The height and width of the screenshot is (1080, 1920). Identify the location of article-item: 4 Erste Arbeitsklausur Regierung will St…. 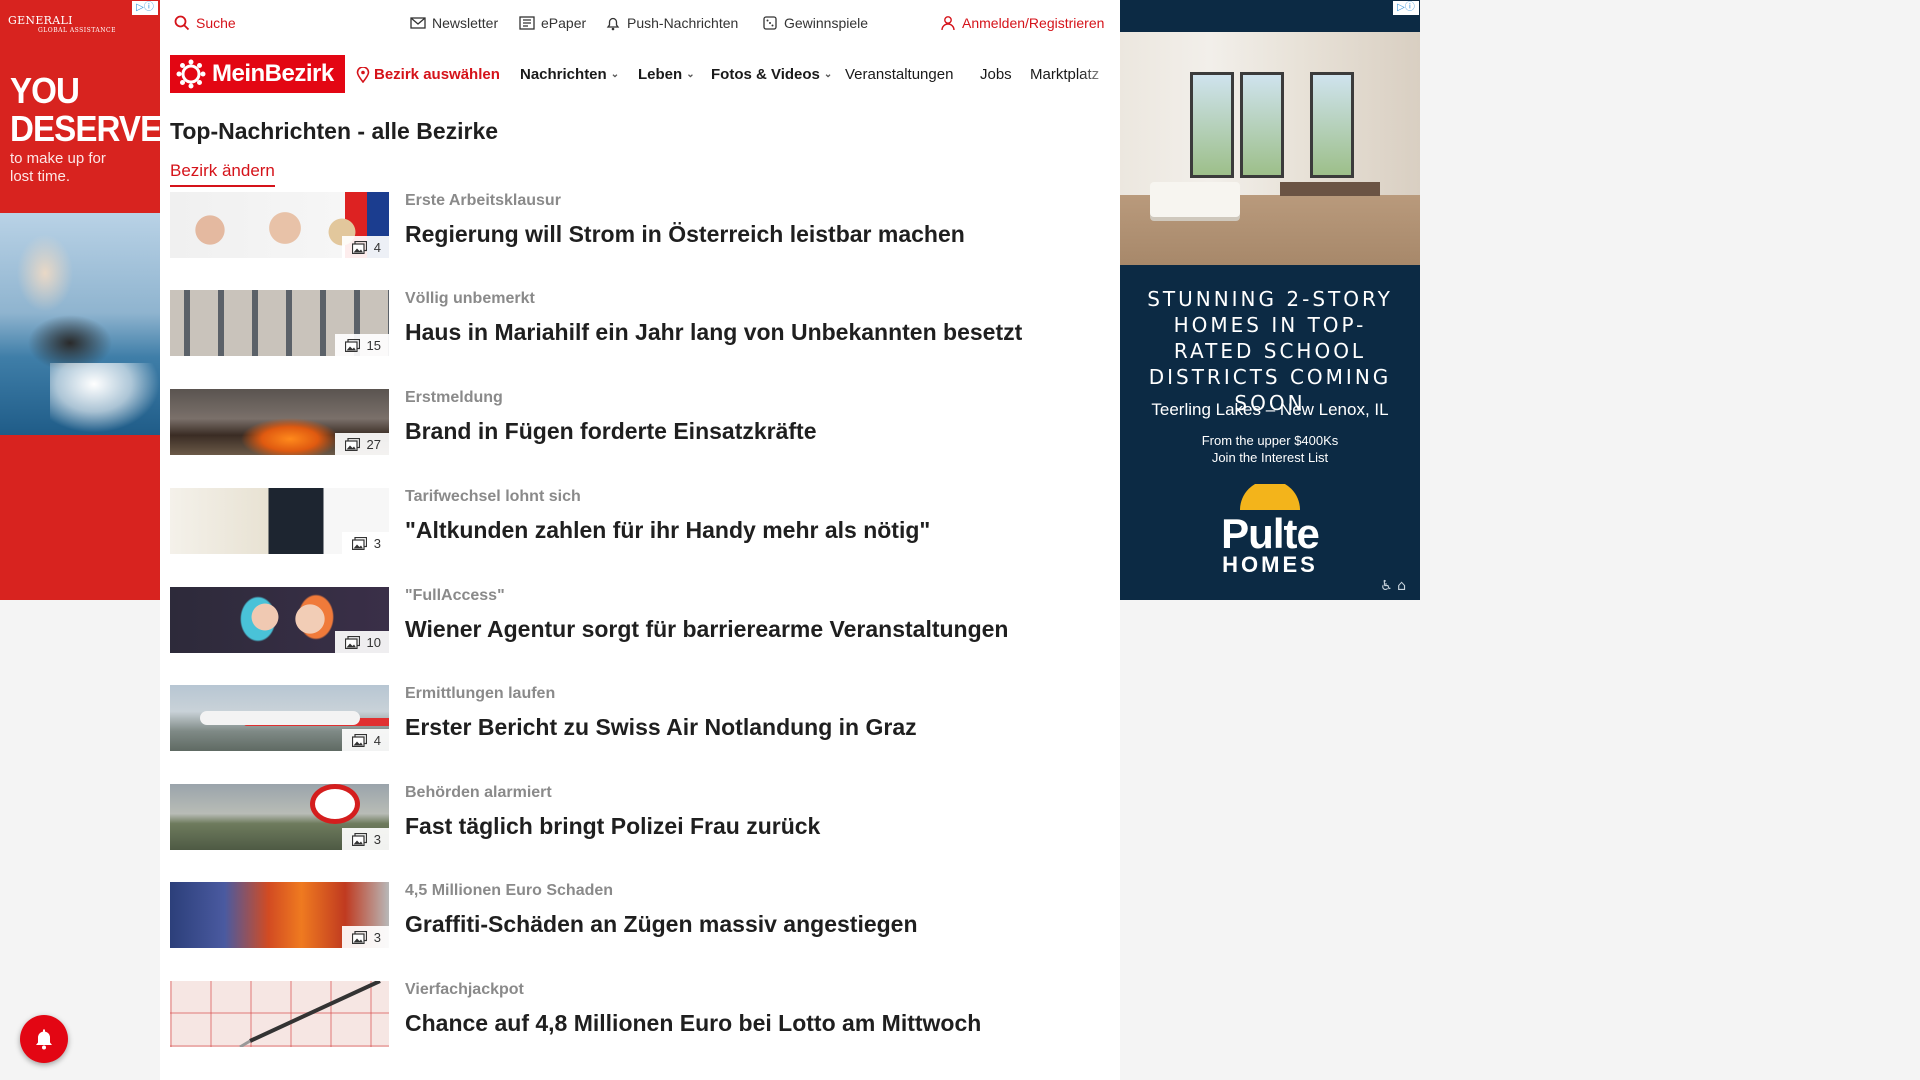
(640, 225).